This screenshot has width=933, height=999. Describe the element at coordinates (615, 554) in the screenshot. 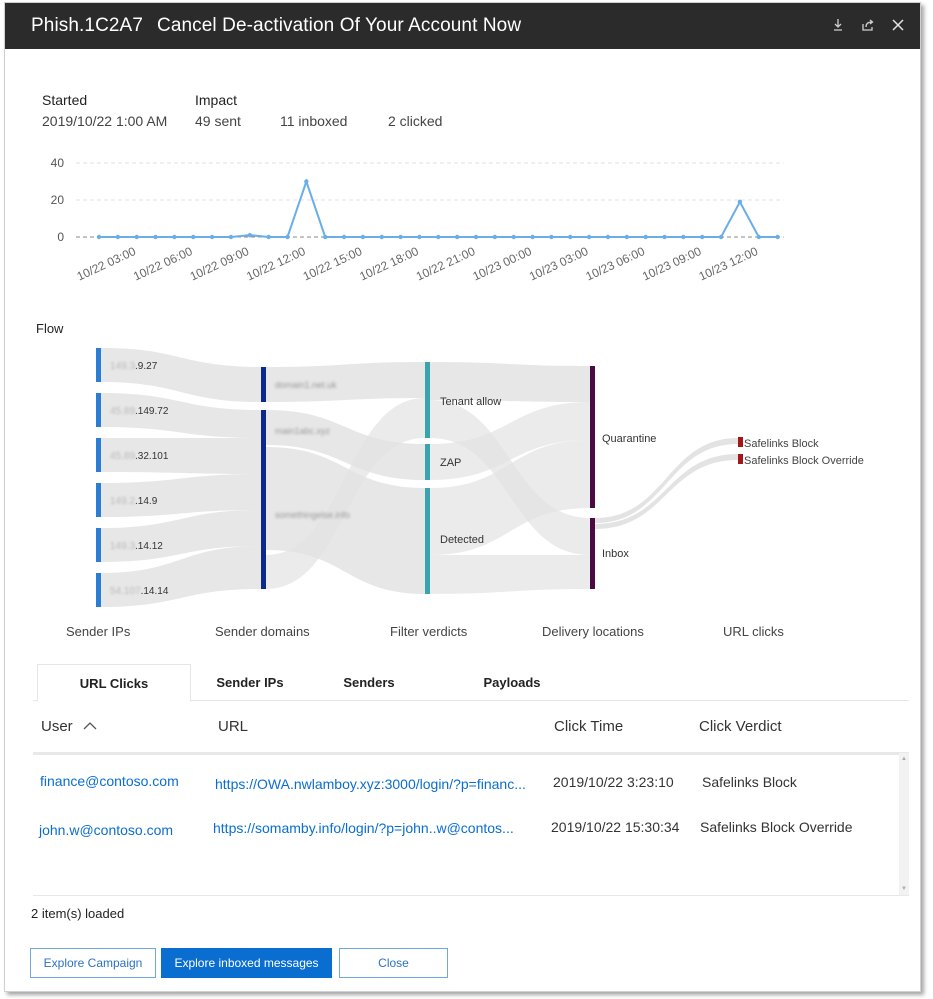

I see `delivery-location-label: Inbox` at that location.